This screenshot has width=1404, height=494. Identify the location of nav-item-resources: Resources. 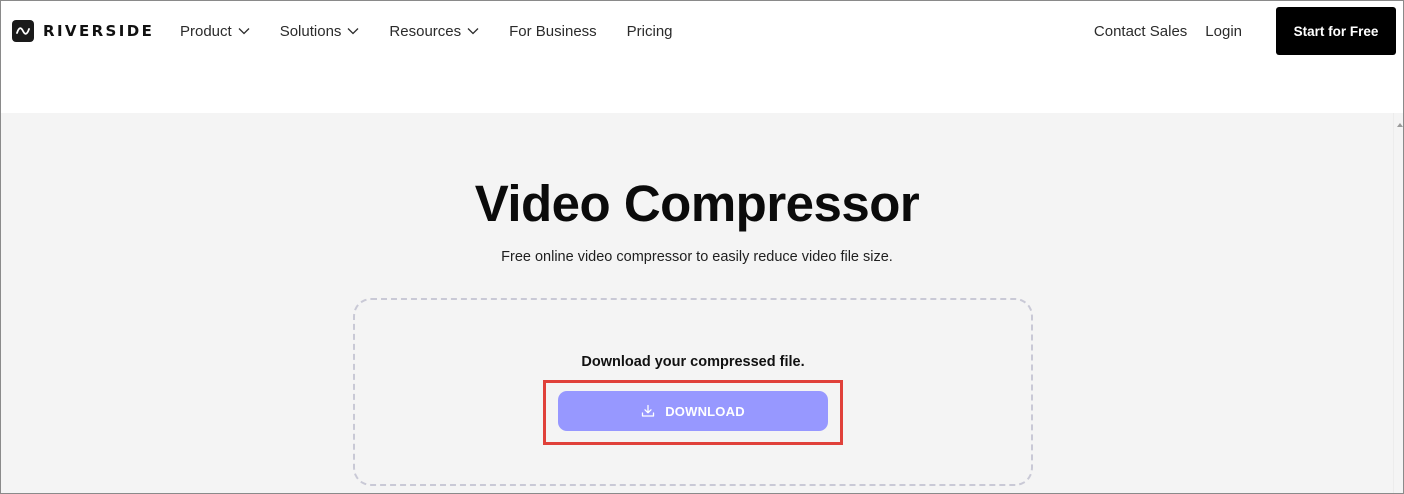
(434, 31).